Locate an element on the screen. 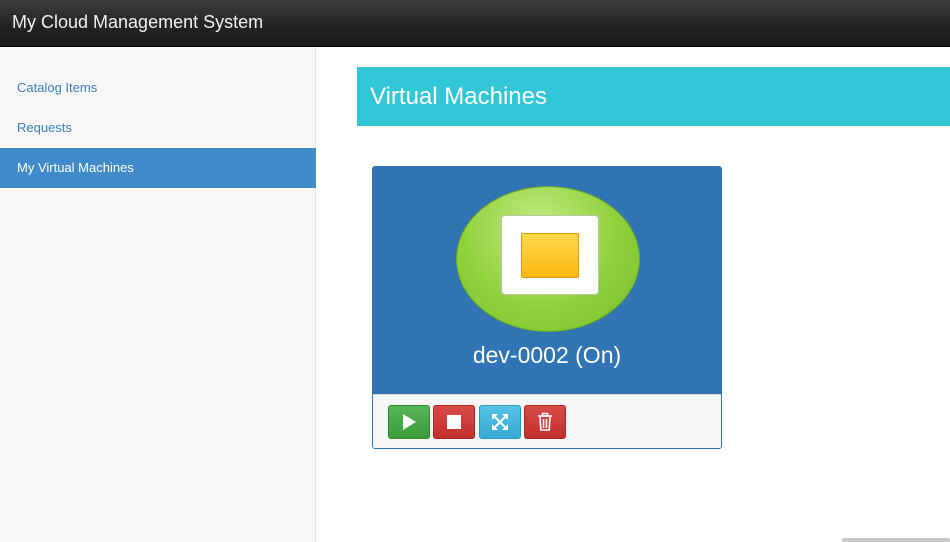 Image resolution: width=950 pixels, height=542 pixels. fullscreen-button is located at coordinates (500, 422).